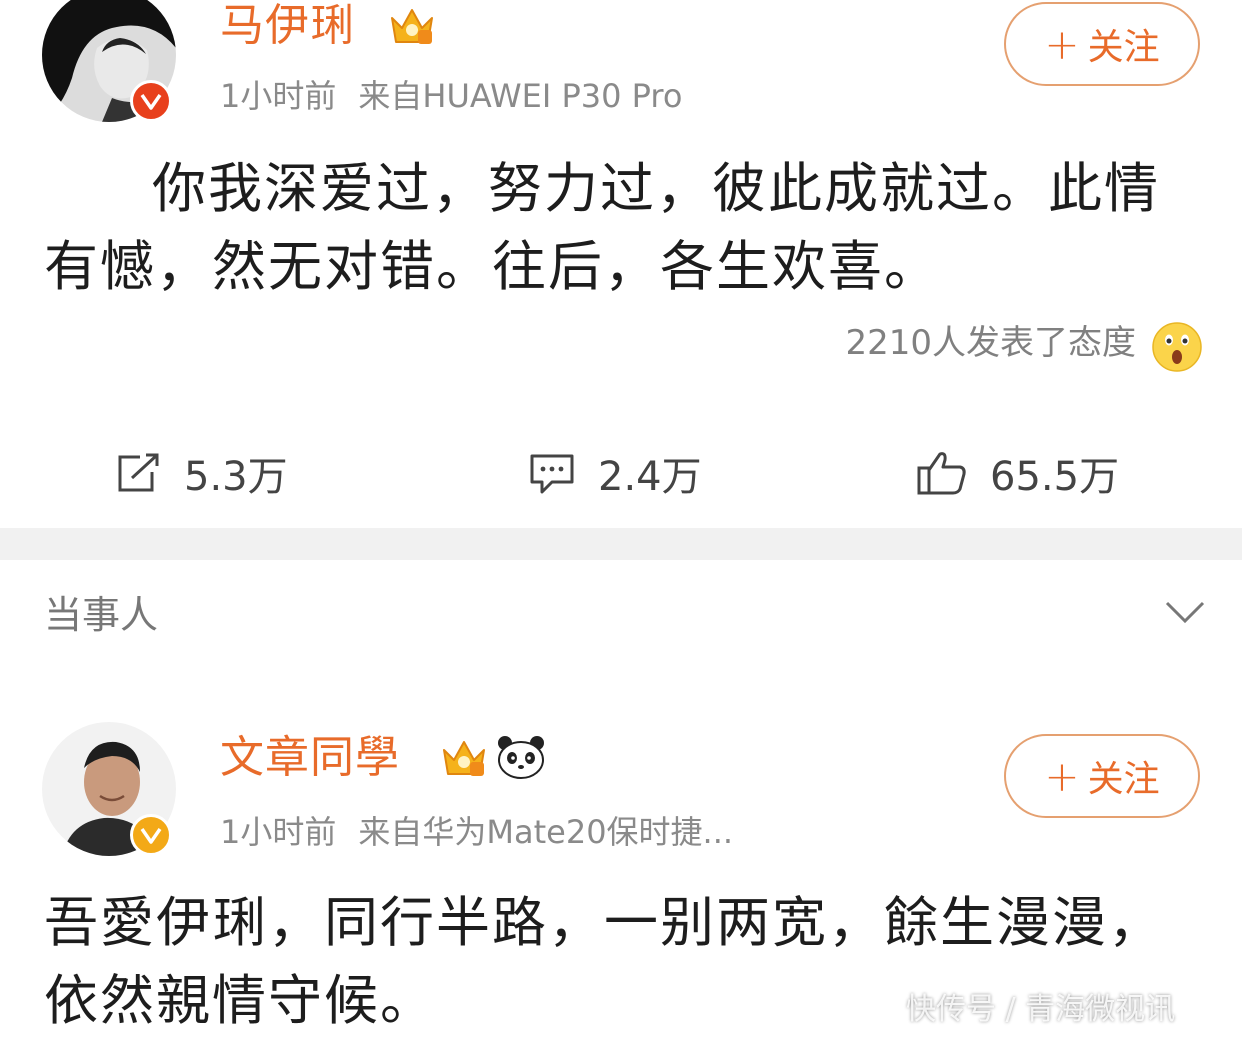  What do you see at coordinates (602, 227) in the screenshot?
I see `post-text-content: 你我深爱过，努力过，彼此成就过。此情有憾，然无对错。往后，各生欢喜。` at bounding box center [602, 227].